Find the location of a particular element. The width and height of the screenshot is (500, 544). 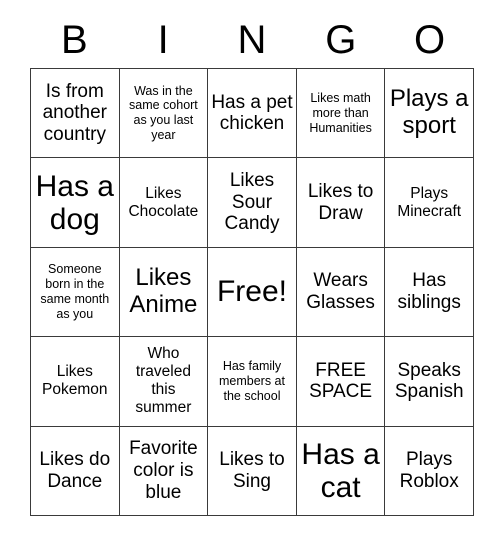

bingo-header: B I N G O is located at coordinates (252, 40).